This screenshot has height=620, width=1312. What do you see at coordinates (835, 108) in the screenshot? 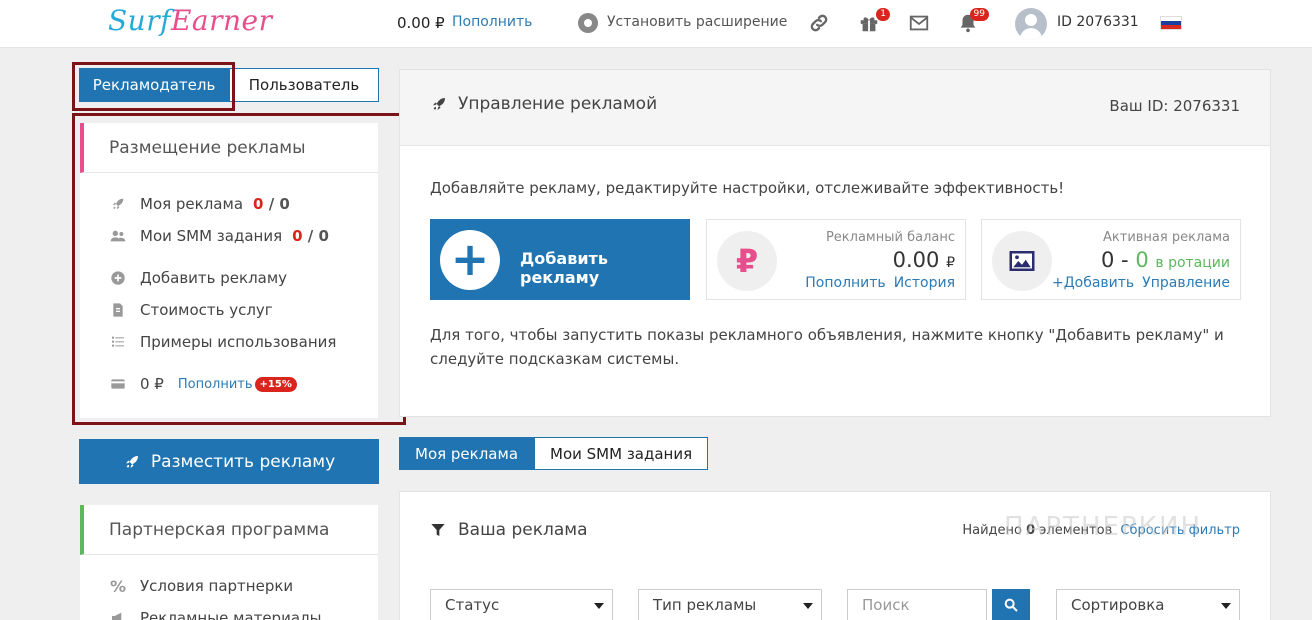
I see `ad-management-header: Управление рекламой Ваш ID: 2076331` at bounding box center [835, 108].